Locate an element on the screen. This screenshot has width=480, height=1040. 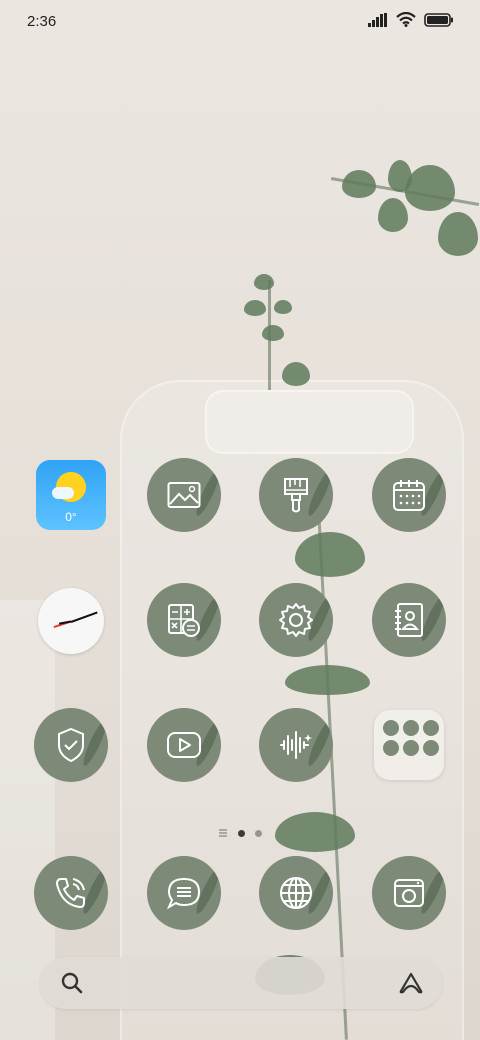
dock-browser is located at coordinates (296, 893).